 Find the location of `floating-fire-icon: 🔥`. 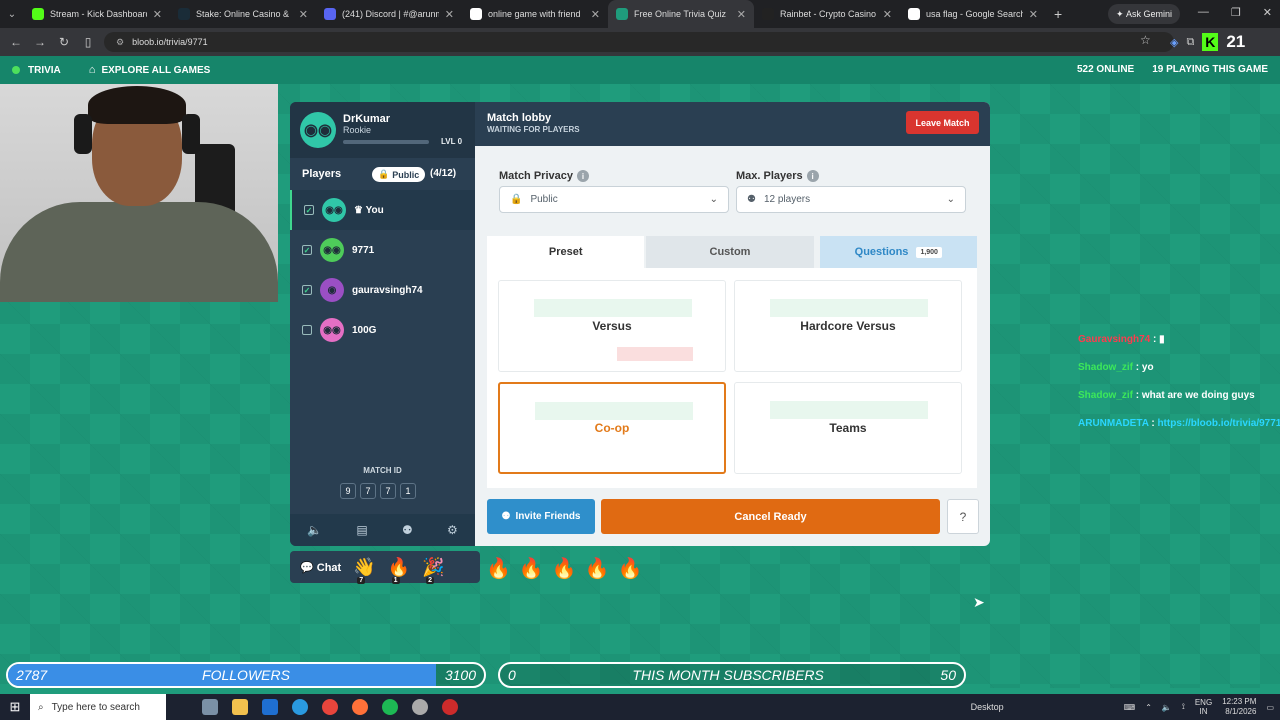

floating-fire-icon: 🔥 is located at coordinates (498, 569).